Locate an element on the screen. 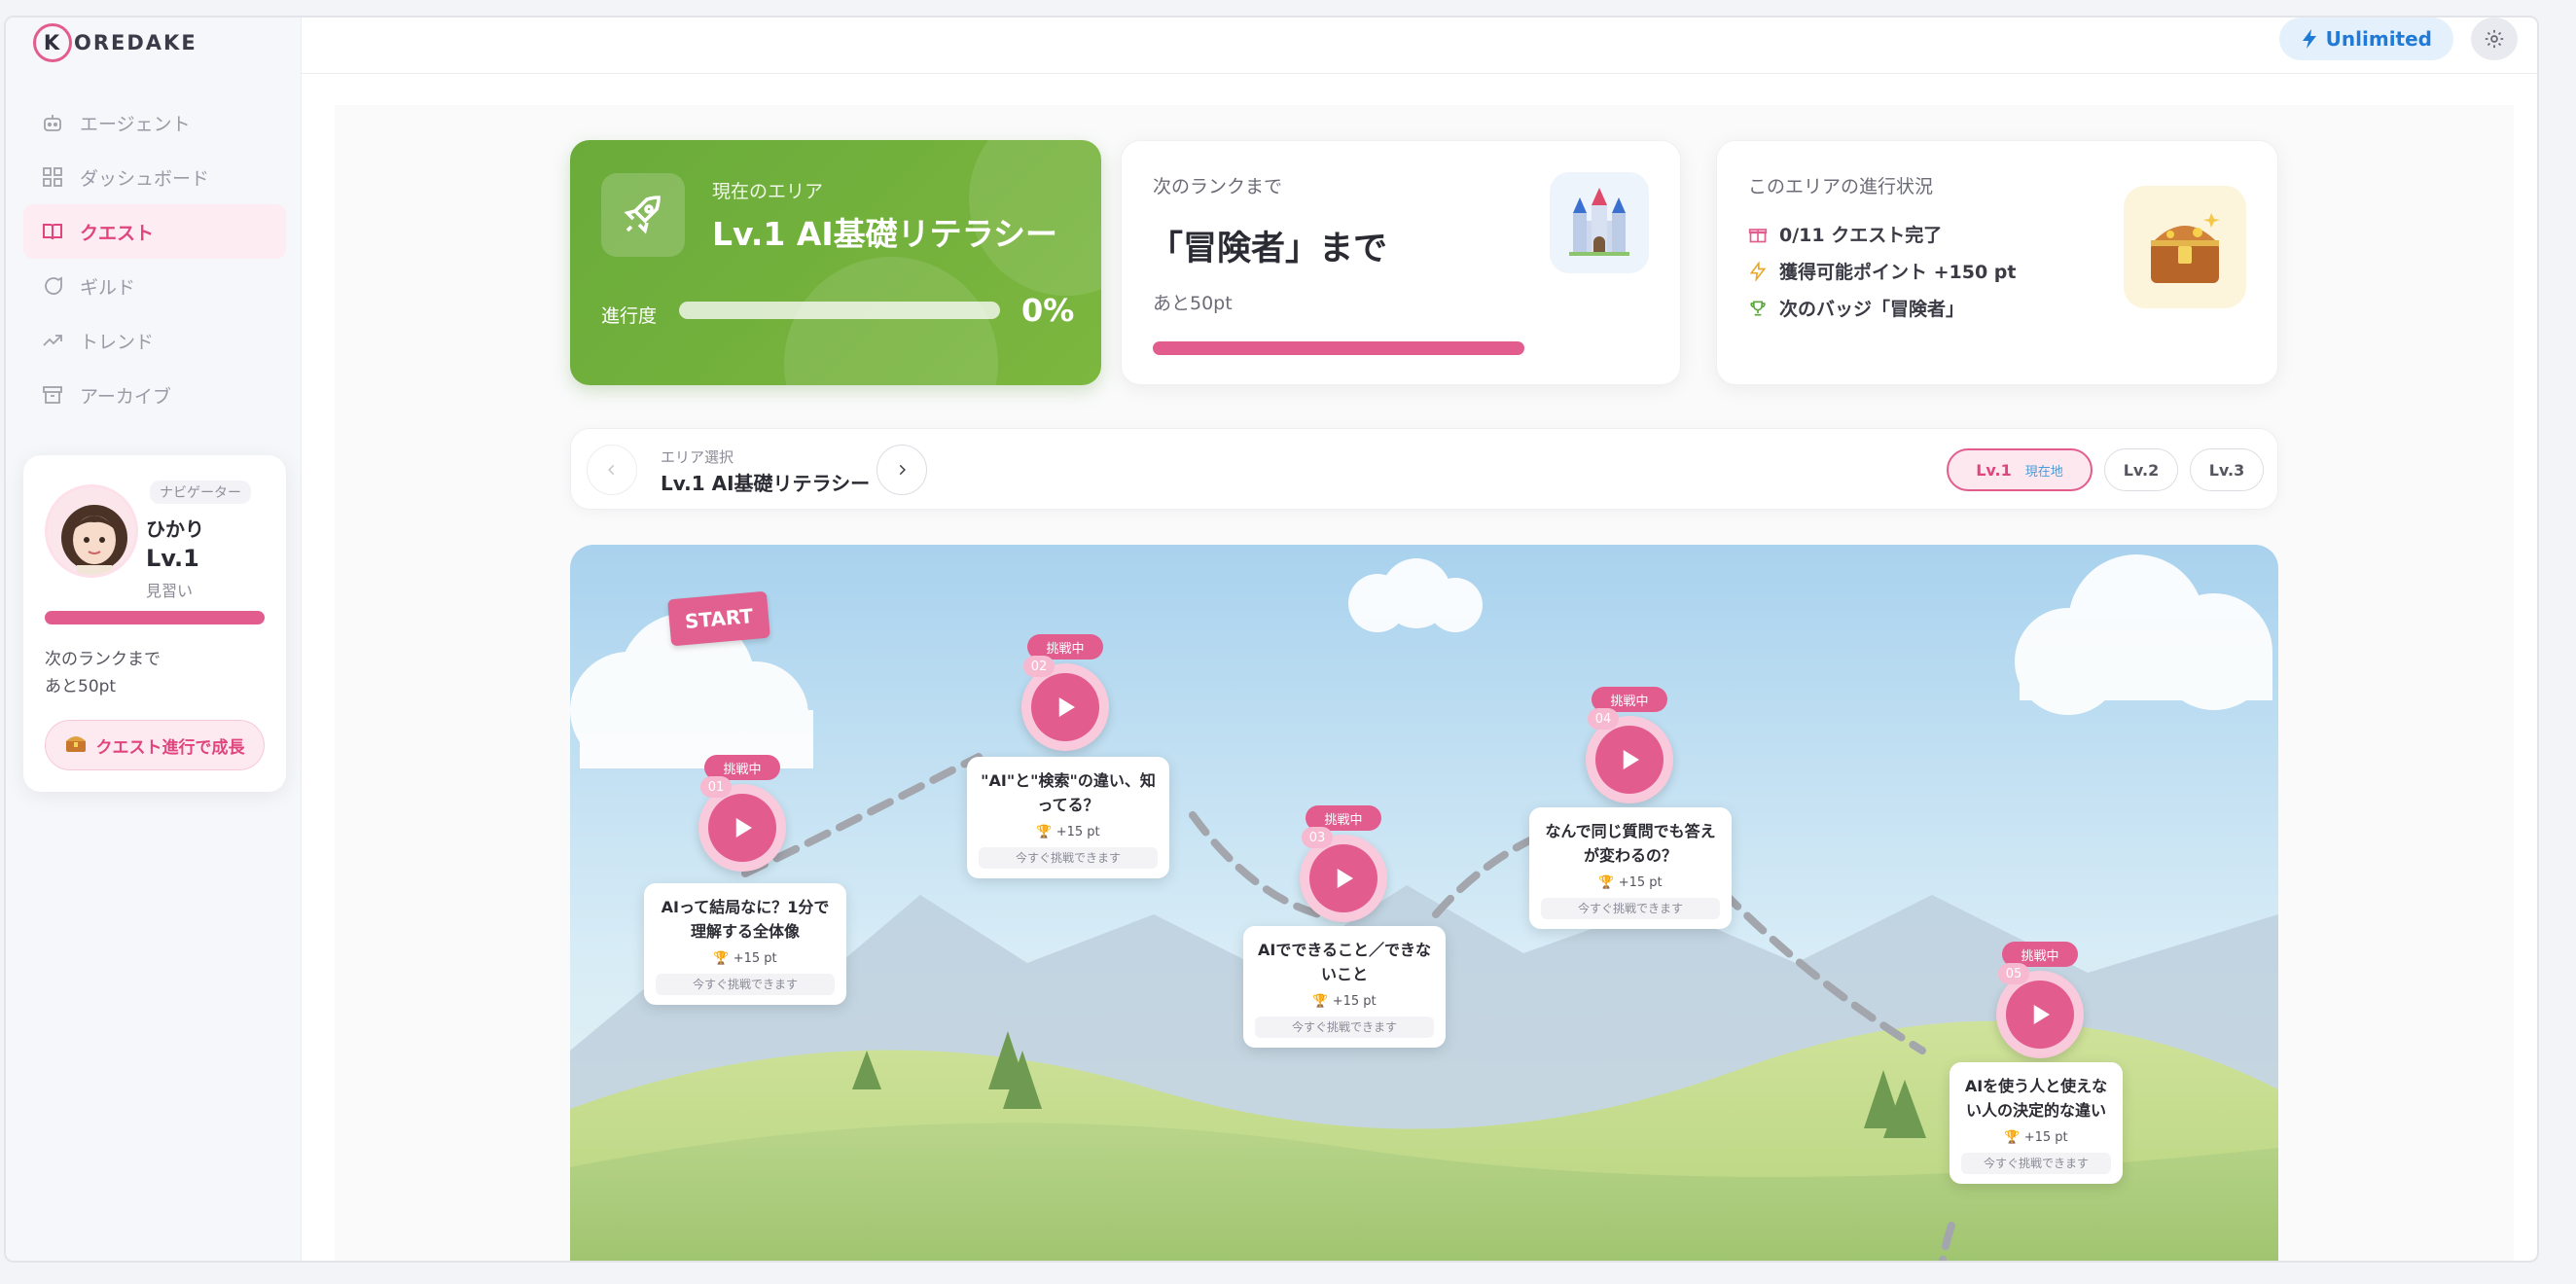 The height and width of the screenshot is (1284, 2576). area-select-value: Lv.1 AI基礎リテラシー is located at coordinates (765, 482).